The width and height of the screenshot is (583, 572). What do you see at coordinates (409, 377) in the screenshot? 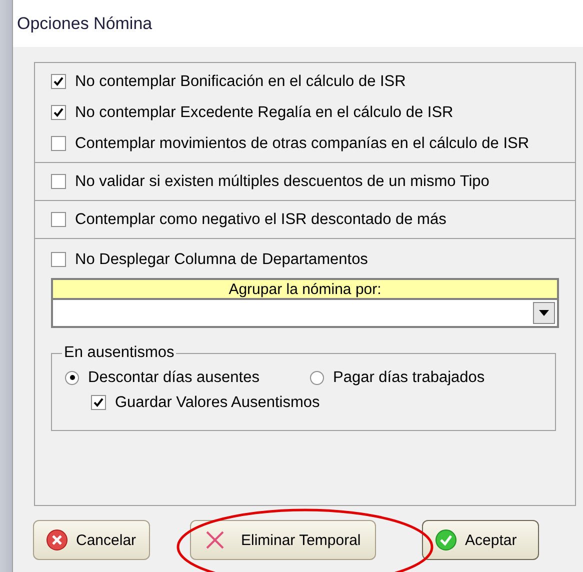
I see `radio-label: Pagar días trabajados` at bounding box center [409, 377].